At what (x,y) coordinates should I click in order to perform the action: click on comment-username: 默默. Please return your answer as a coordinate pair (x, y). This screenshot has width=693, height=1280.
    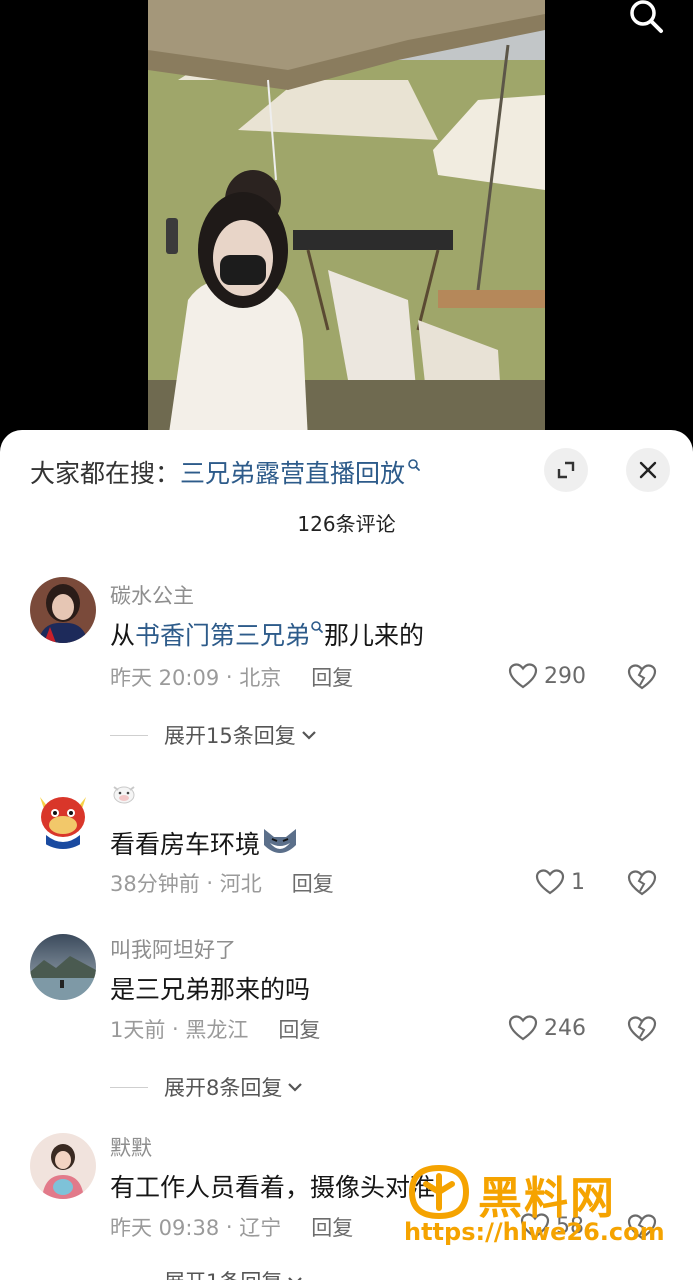
    Looking at the image, I should click on (131, 1147).